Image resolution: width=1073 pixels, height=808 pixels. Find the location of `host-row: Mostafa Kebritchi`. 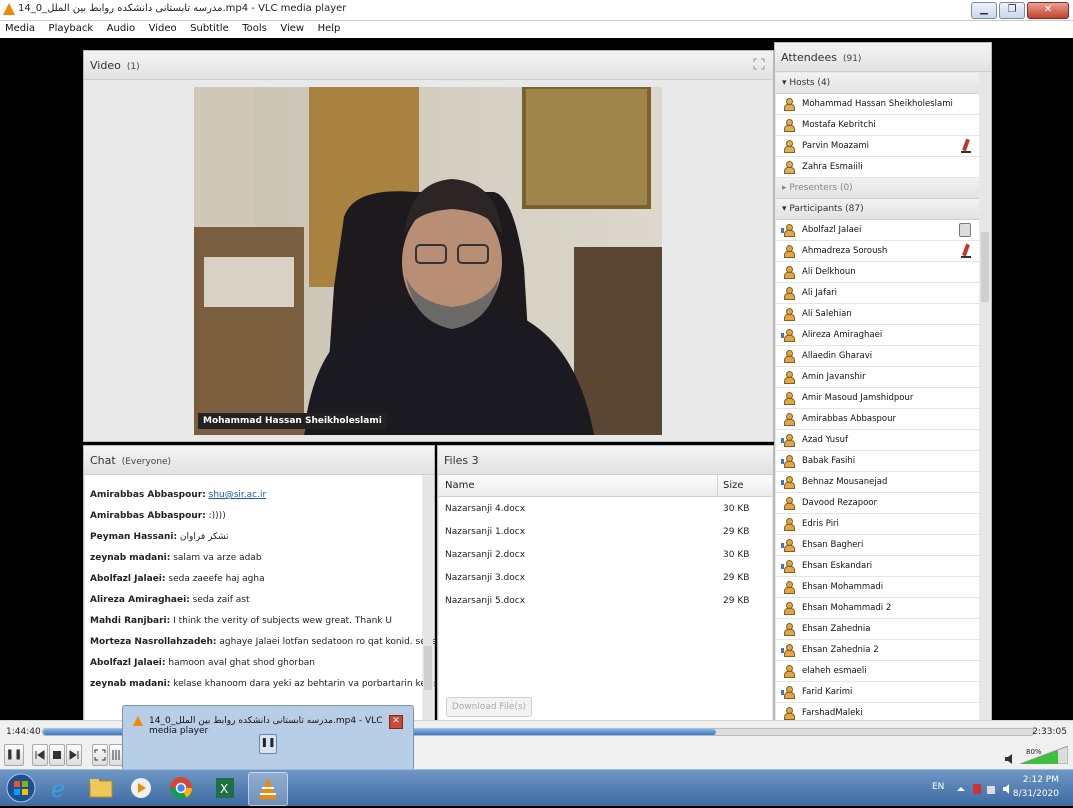

host-row: Mostafa Kebritchi is located at coordinates (877, 125).